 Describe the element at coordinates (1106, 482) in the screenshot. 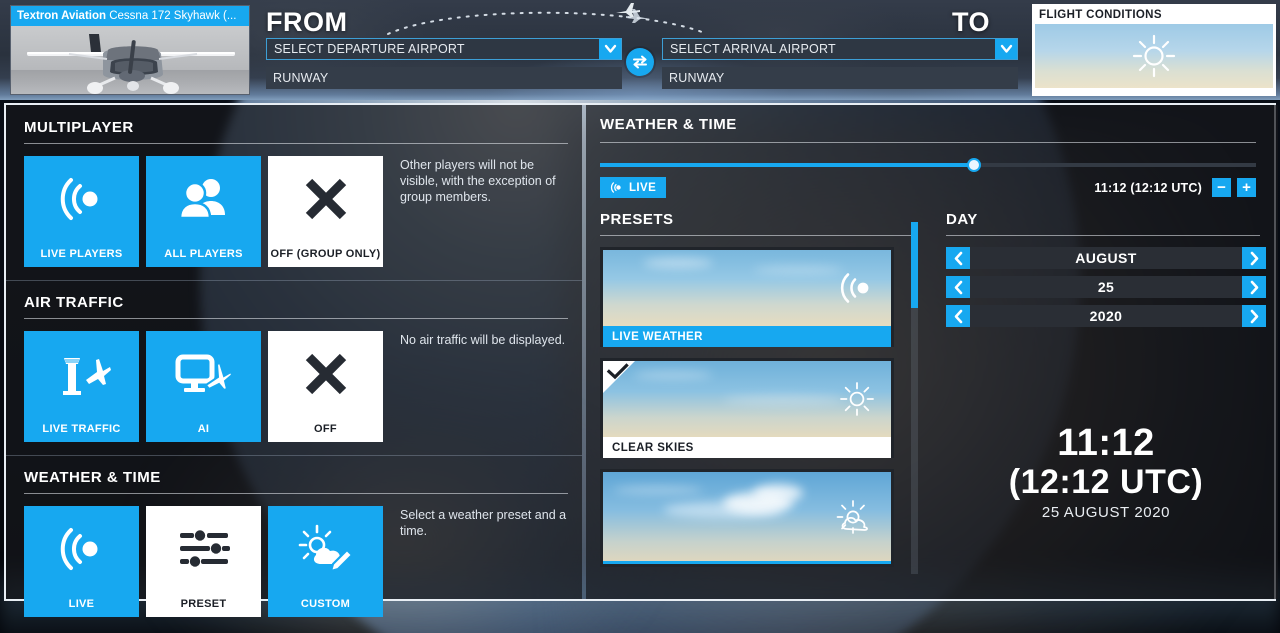

I see `clock-utc-time: (12:12 UTC)` at that location.